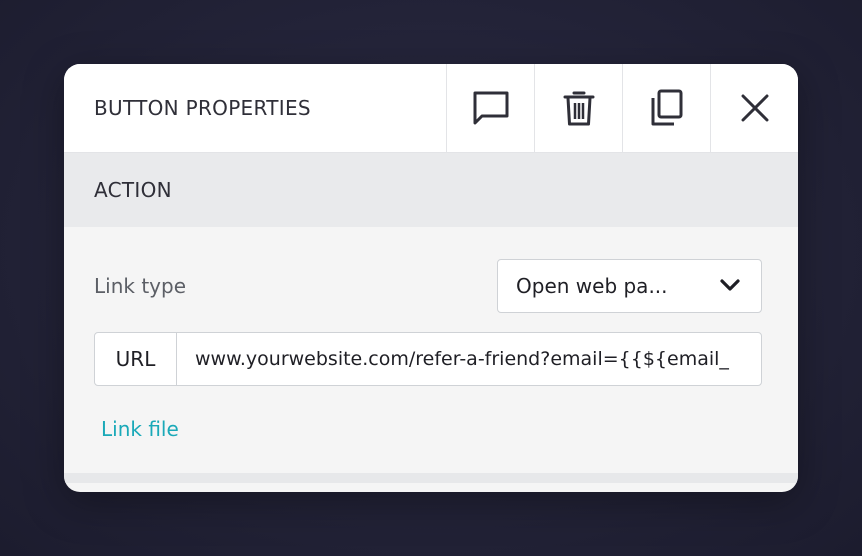 This screenshot has width=862, height=556. I want to click on comment-icon, so click(491, 108).